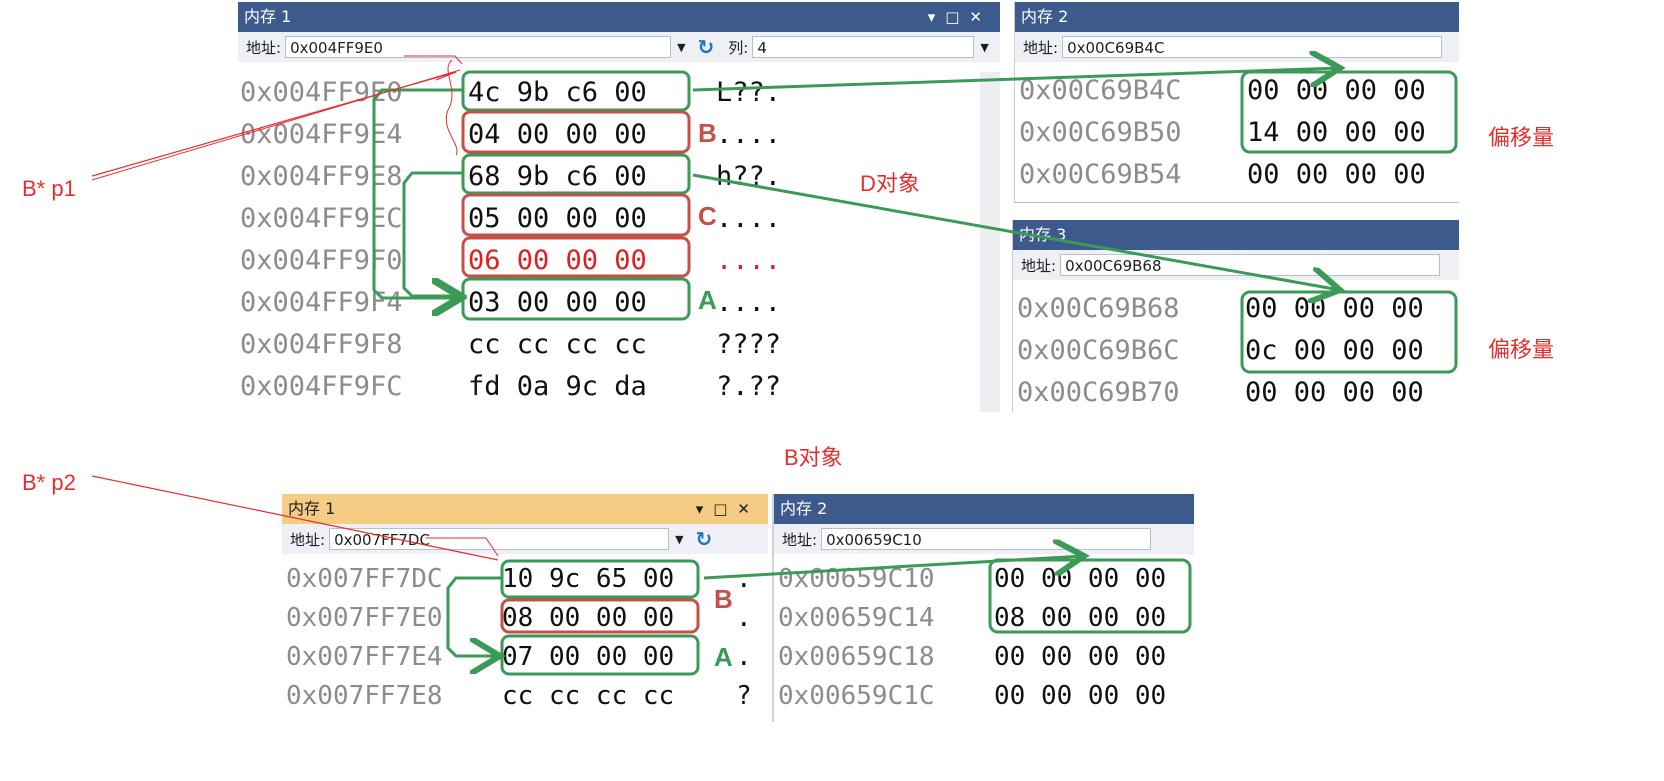 The height and width of the screenshot is (781, 1664). Describe the element at coordinates (893, 568) in the screenshot. I see `vptr-arrow-bottom` at that location.